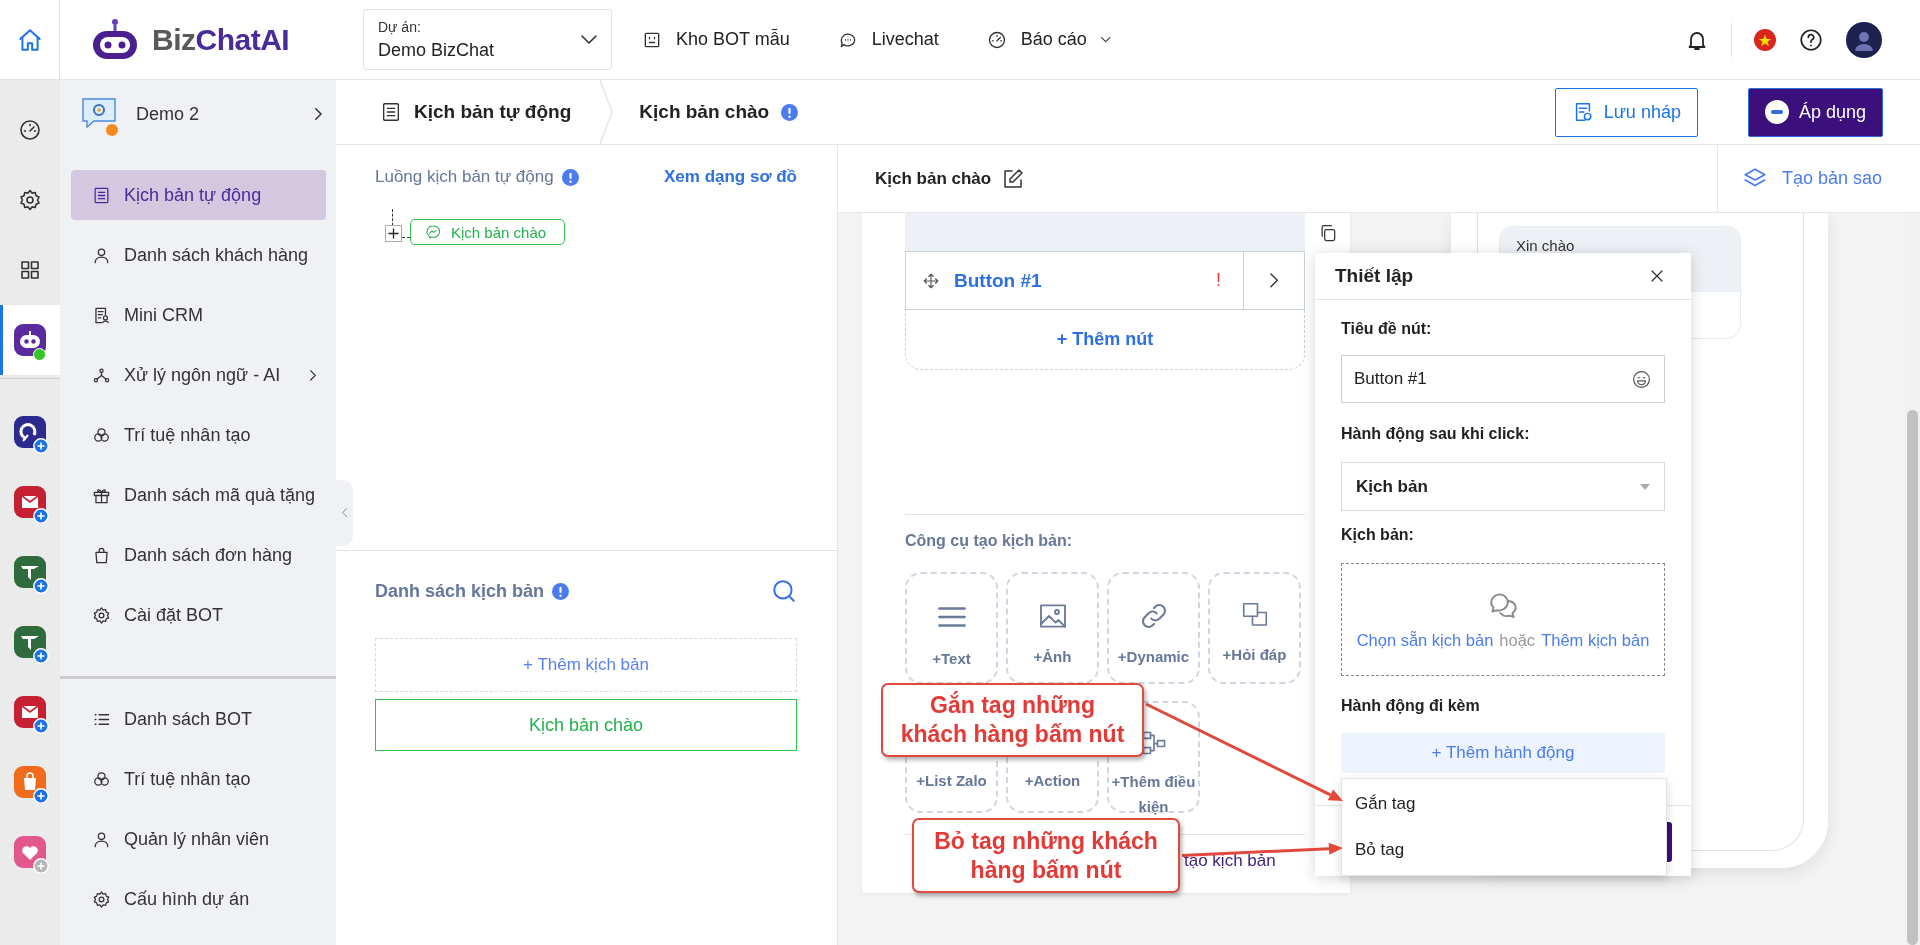 Image resolution: width=1920 pixels, height=945 pixels. Describe the element at coordinates (112, 130) in the screenshot. I see `status-dot` at that location.